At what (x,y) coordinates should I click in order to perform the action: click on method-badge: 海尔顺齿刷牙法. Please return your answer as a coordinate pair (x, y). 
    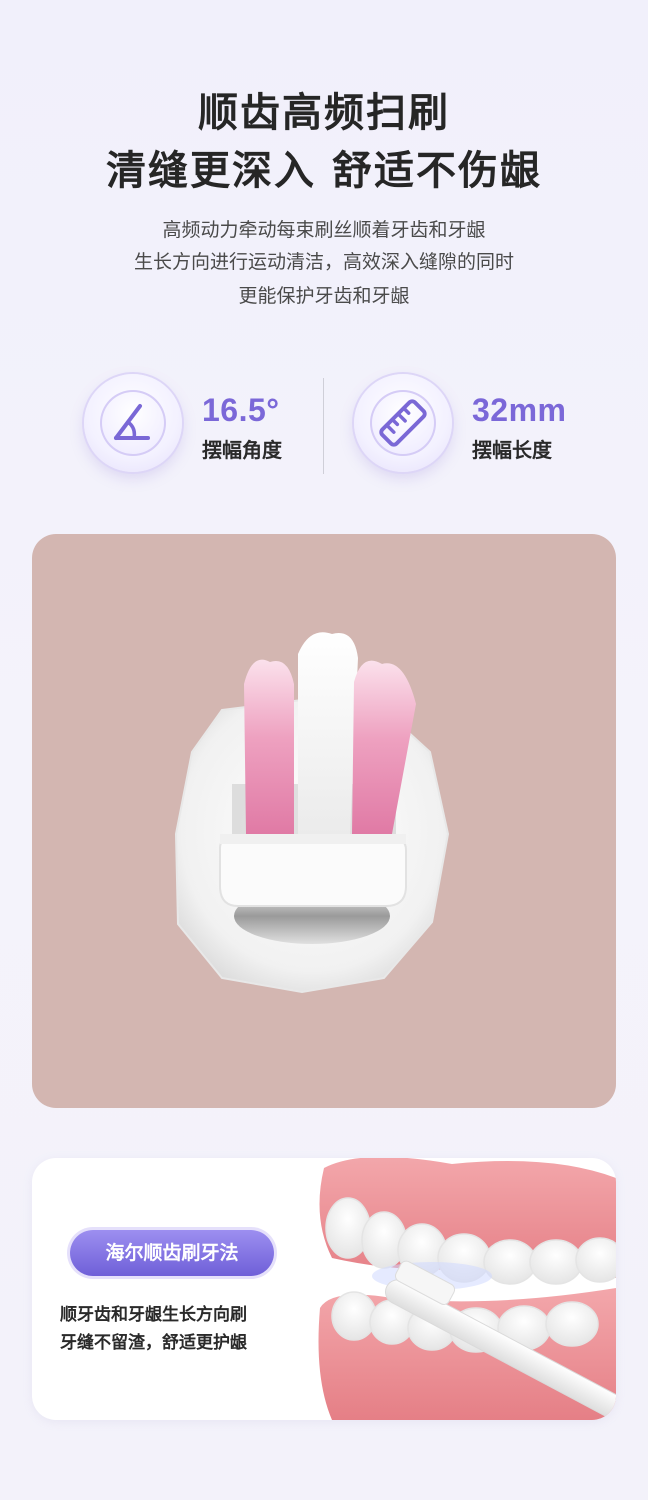
    Looking at the image, I should click on (172, 1253).